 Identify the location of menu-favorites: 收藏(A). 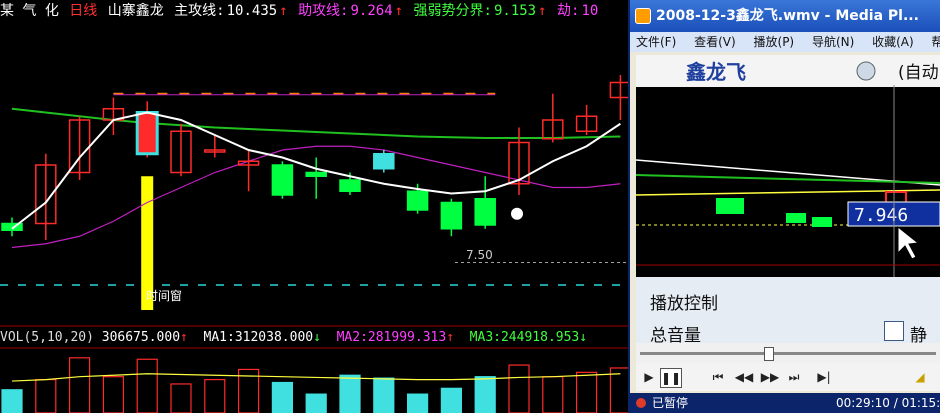
(893, 42).